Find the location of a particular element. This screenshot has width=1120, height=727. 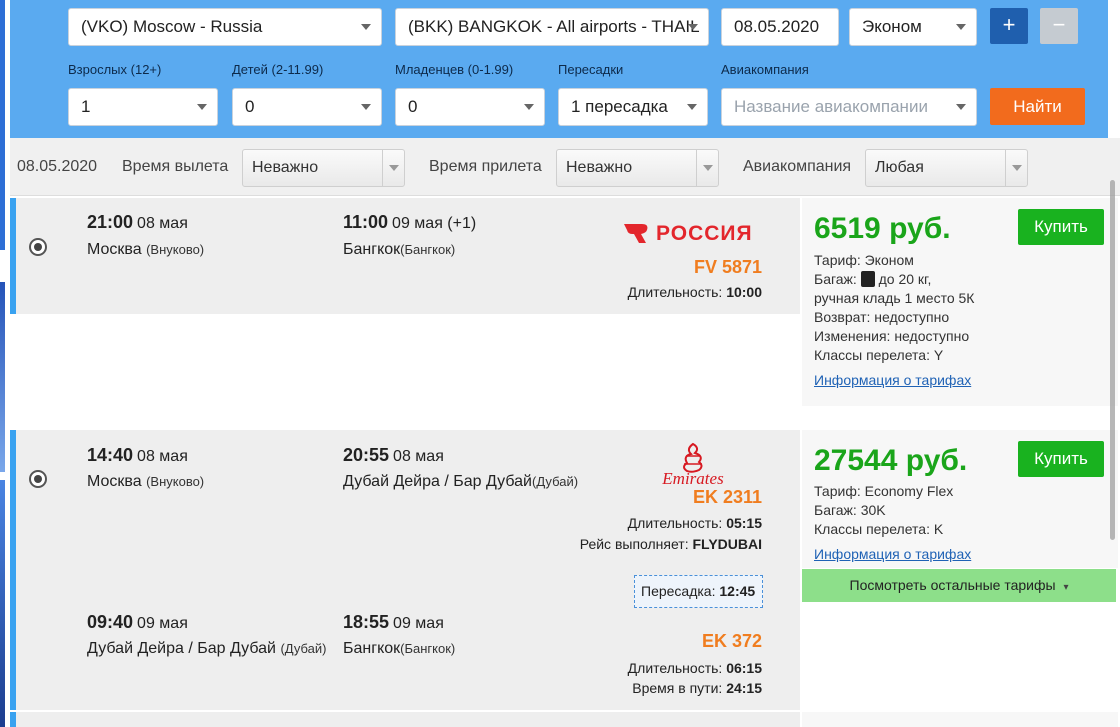

baggage: Багаж: до 20 кг, is located at coordinates (894, 279).